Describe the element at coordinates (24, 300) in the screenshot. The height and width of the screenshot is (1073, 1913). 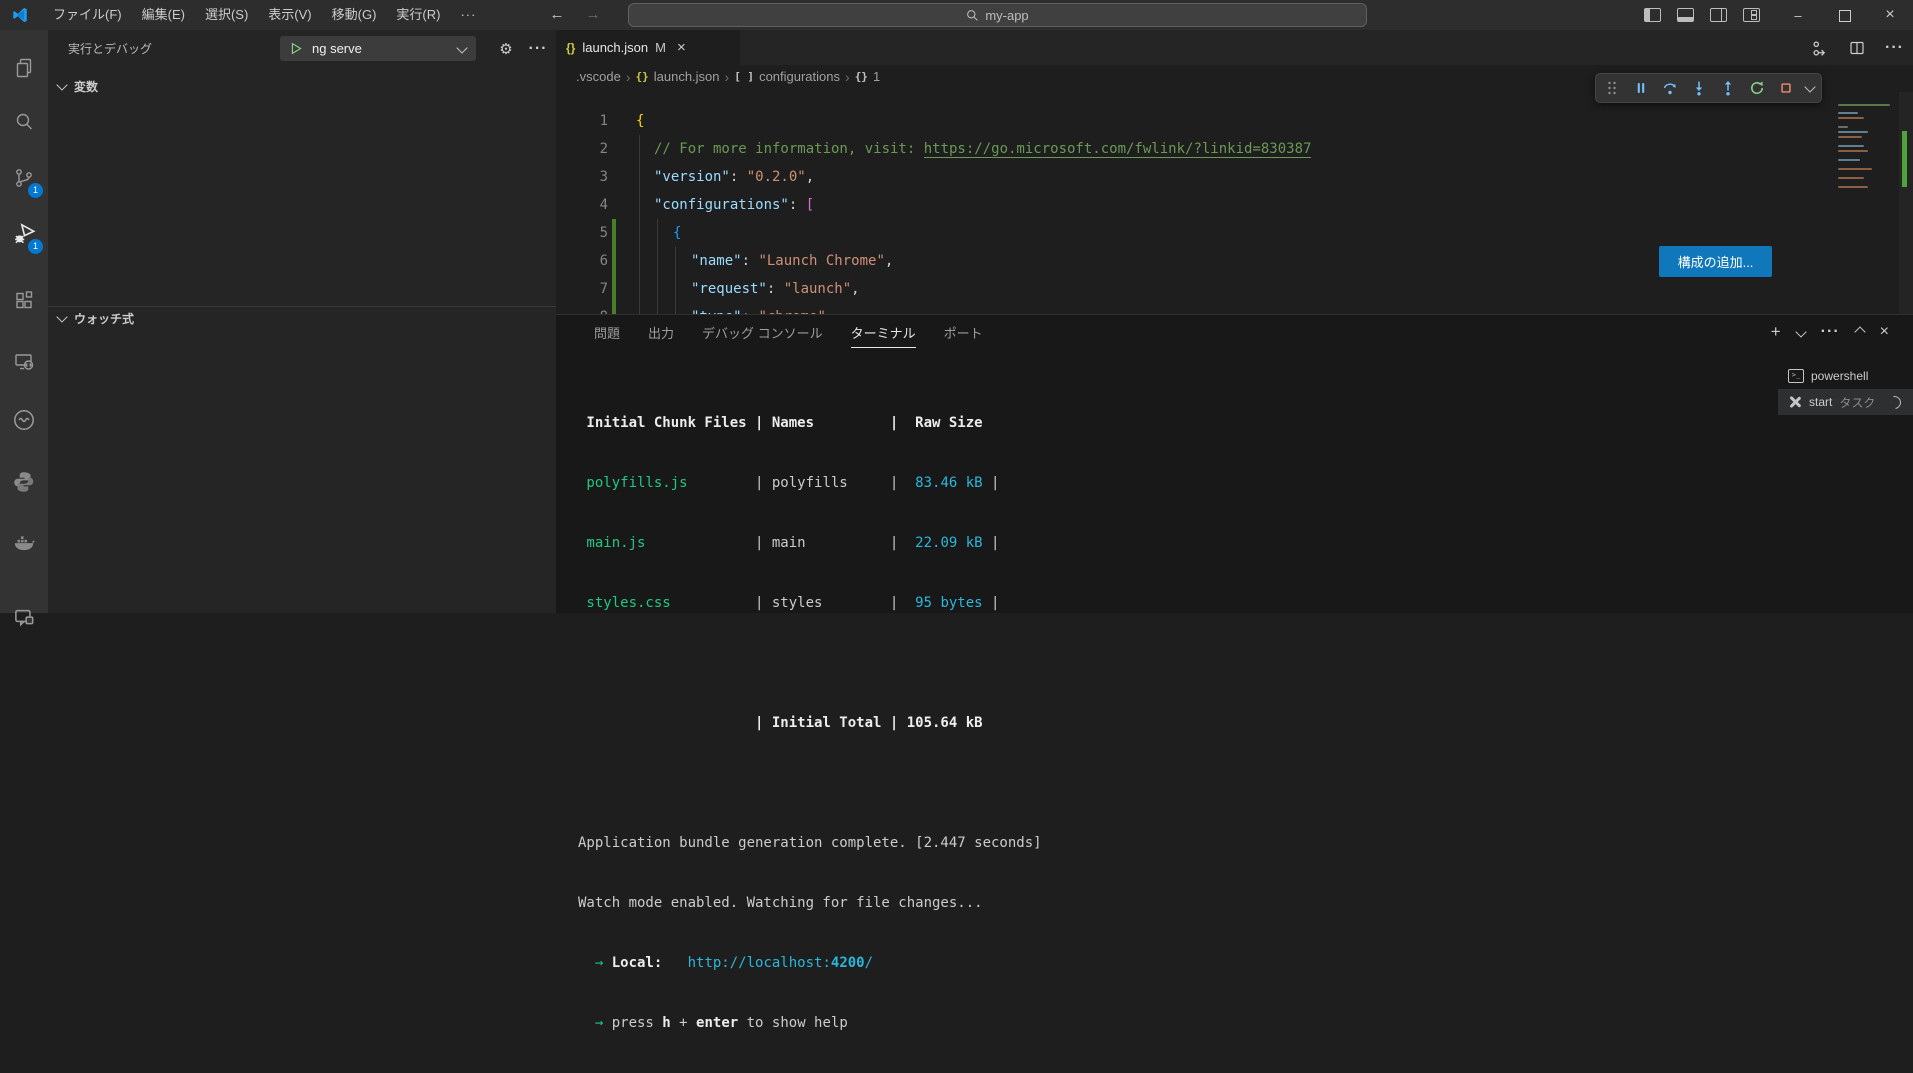
I see `extensions-icon` at that location.